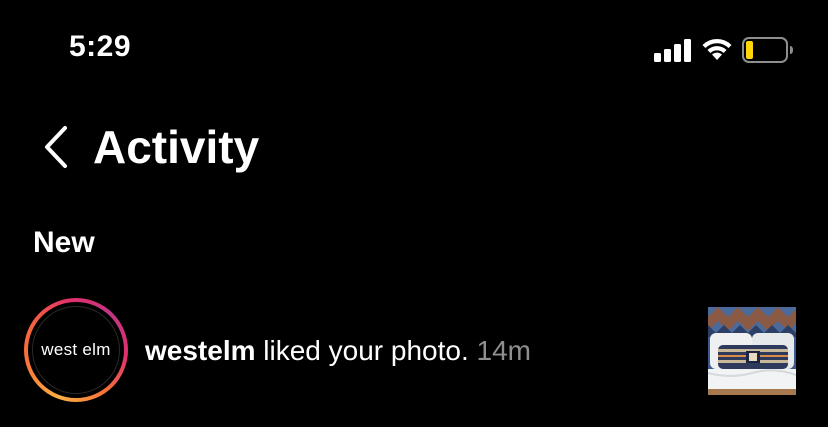 The height and width of the screenshot is (427, 828). I want to click on photo-image, so click(752, 351).